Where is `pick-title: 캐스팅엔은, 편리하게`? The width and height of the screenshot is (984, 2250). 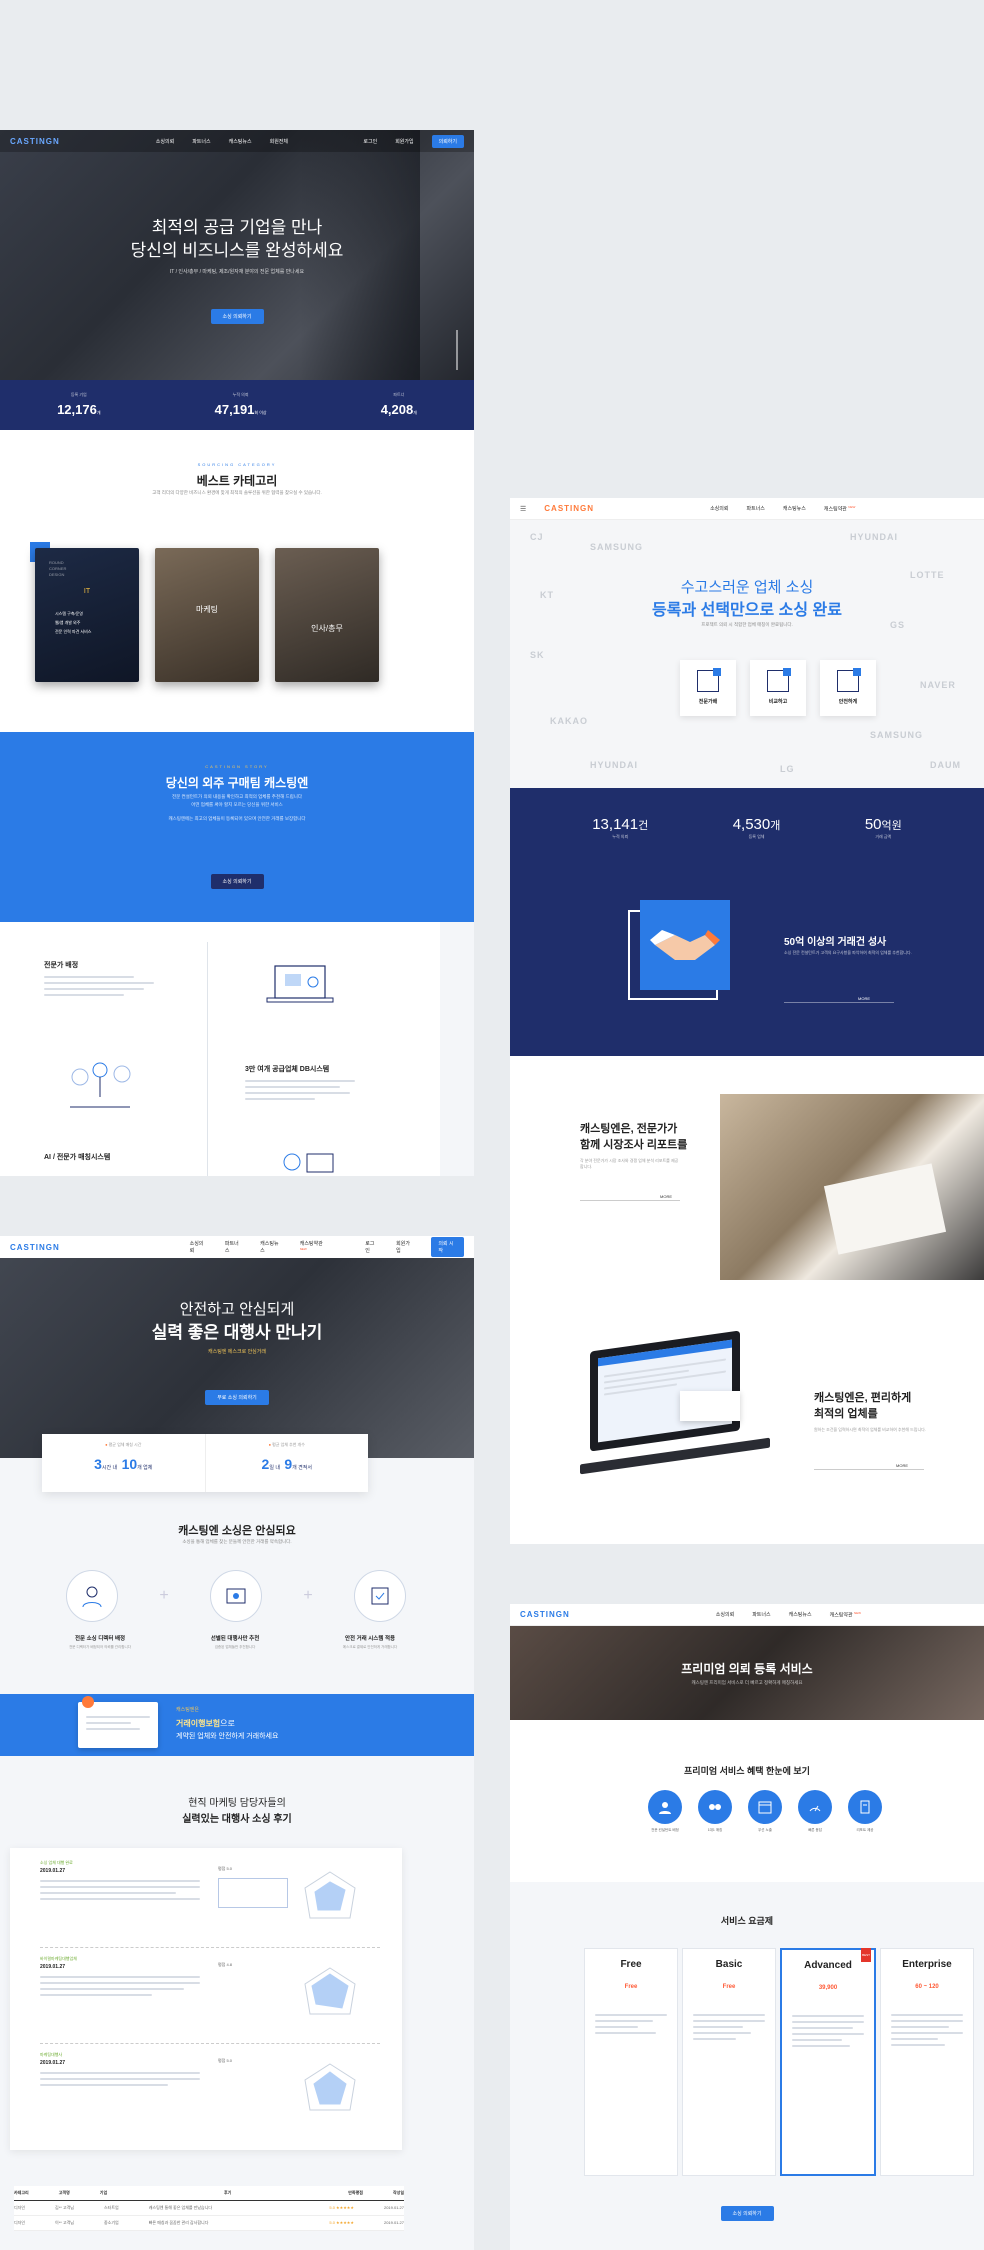
pick-title: 캐스팅엔은, 편리하게 is located at coordinates (863, 1398).